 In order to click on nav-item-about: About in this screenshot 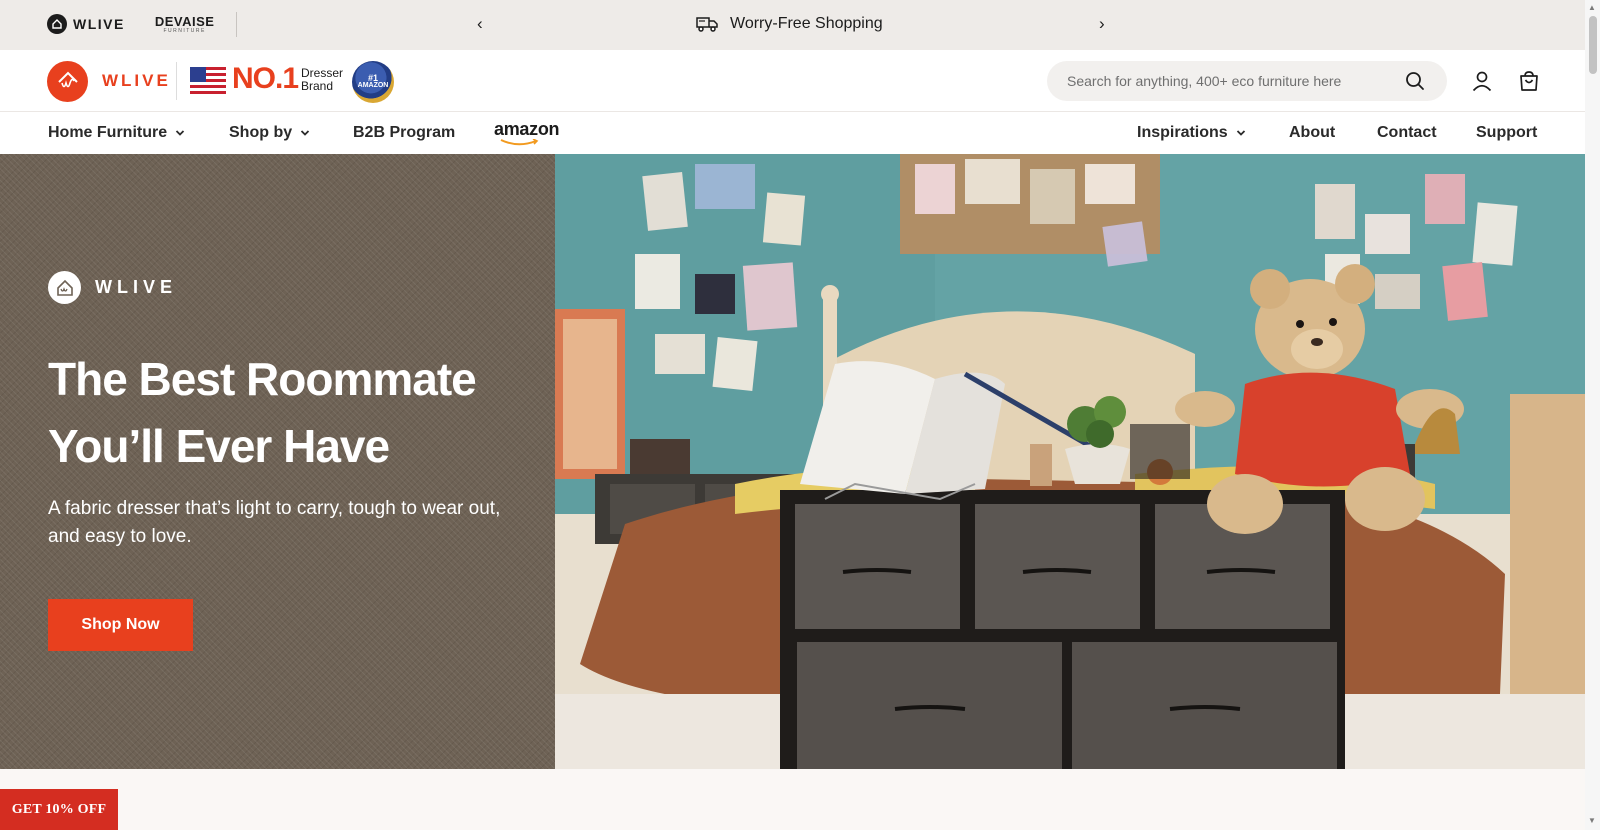, I will do `click(1312, 133)`.